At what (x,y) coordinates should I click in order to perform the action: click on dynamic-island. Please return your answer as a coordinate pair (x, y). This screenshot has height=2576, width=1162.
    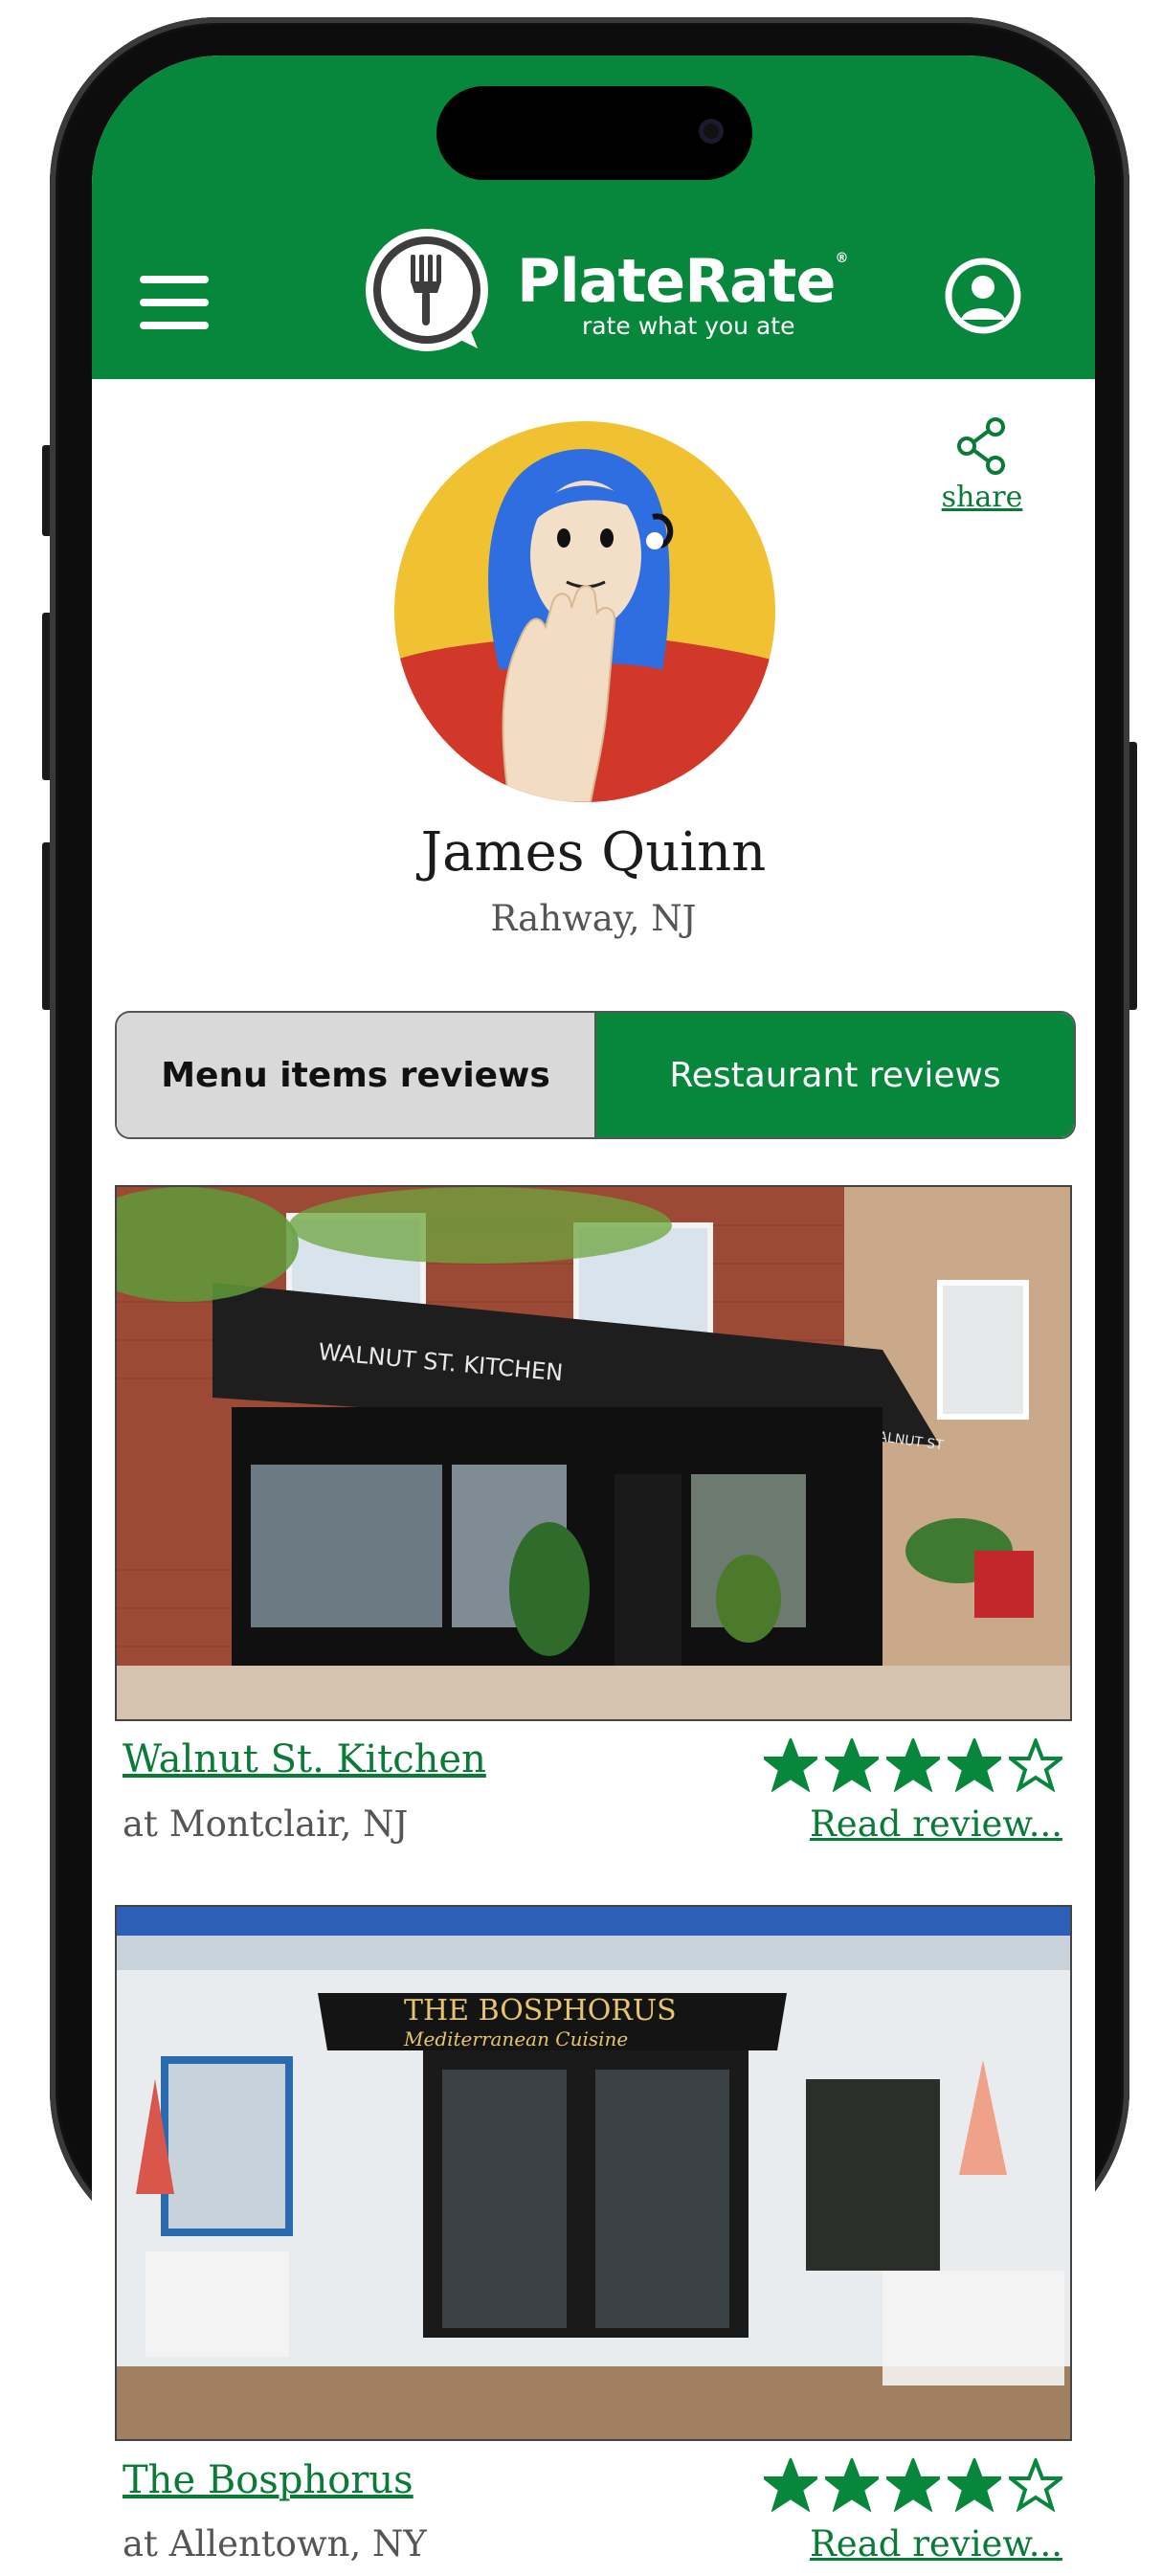
    Looking at the image, I should click on (594, 133).